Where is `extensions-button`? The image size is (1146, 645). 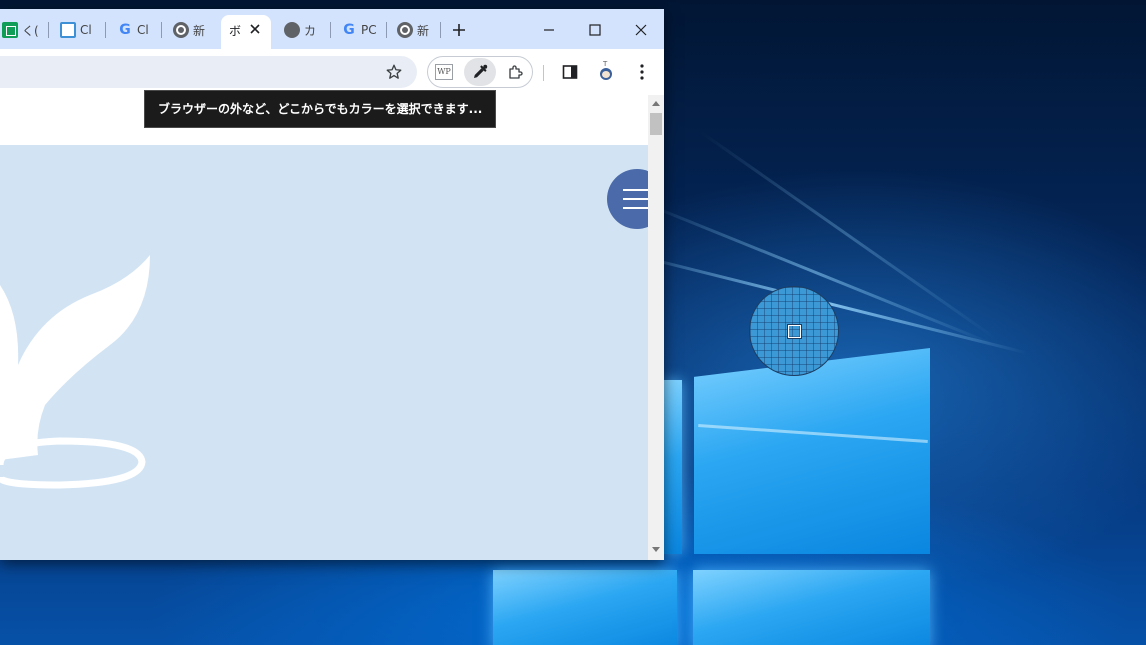
extensions-button is located at coordinates (516, 72).